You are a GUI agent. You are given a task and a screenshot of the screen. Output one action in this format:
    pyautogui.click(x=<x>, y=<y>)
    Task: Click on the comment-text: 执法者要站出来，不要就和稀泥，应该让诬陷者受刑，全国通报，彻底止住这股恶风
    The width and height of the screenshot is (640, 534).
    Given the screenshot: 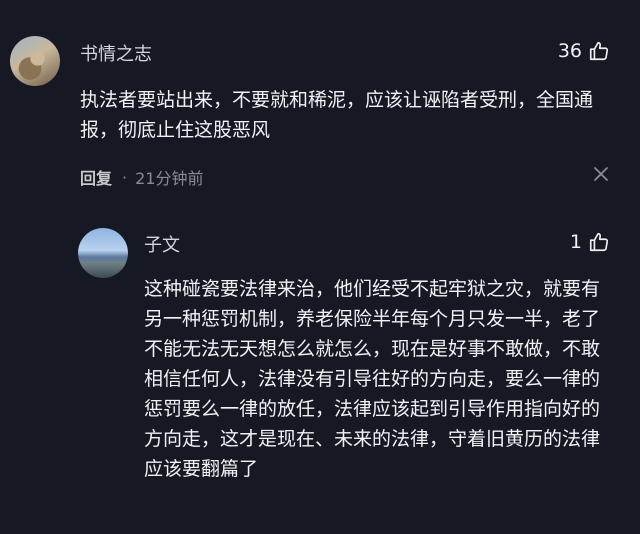 What is the action you would take?
    pyautogui.click(x=337, y=115)
    